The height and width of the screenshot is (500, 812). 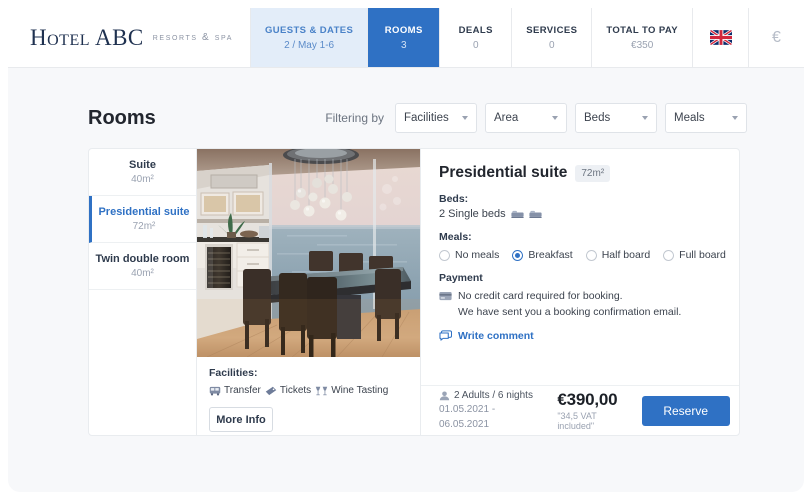 I want to click on tab-rooms: Rooms 3, so click(x=403, y=37).